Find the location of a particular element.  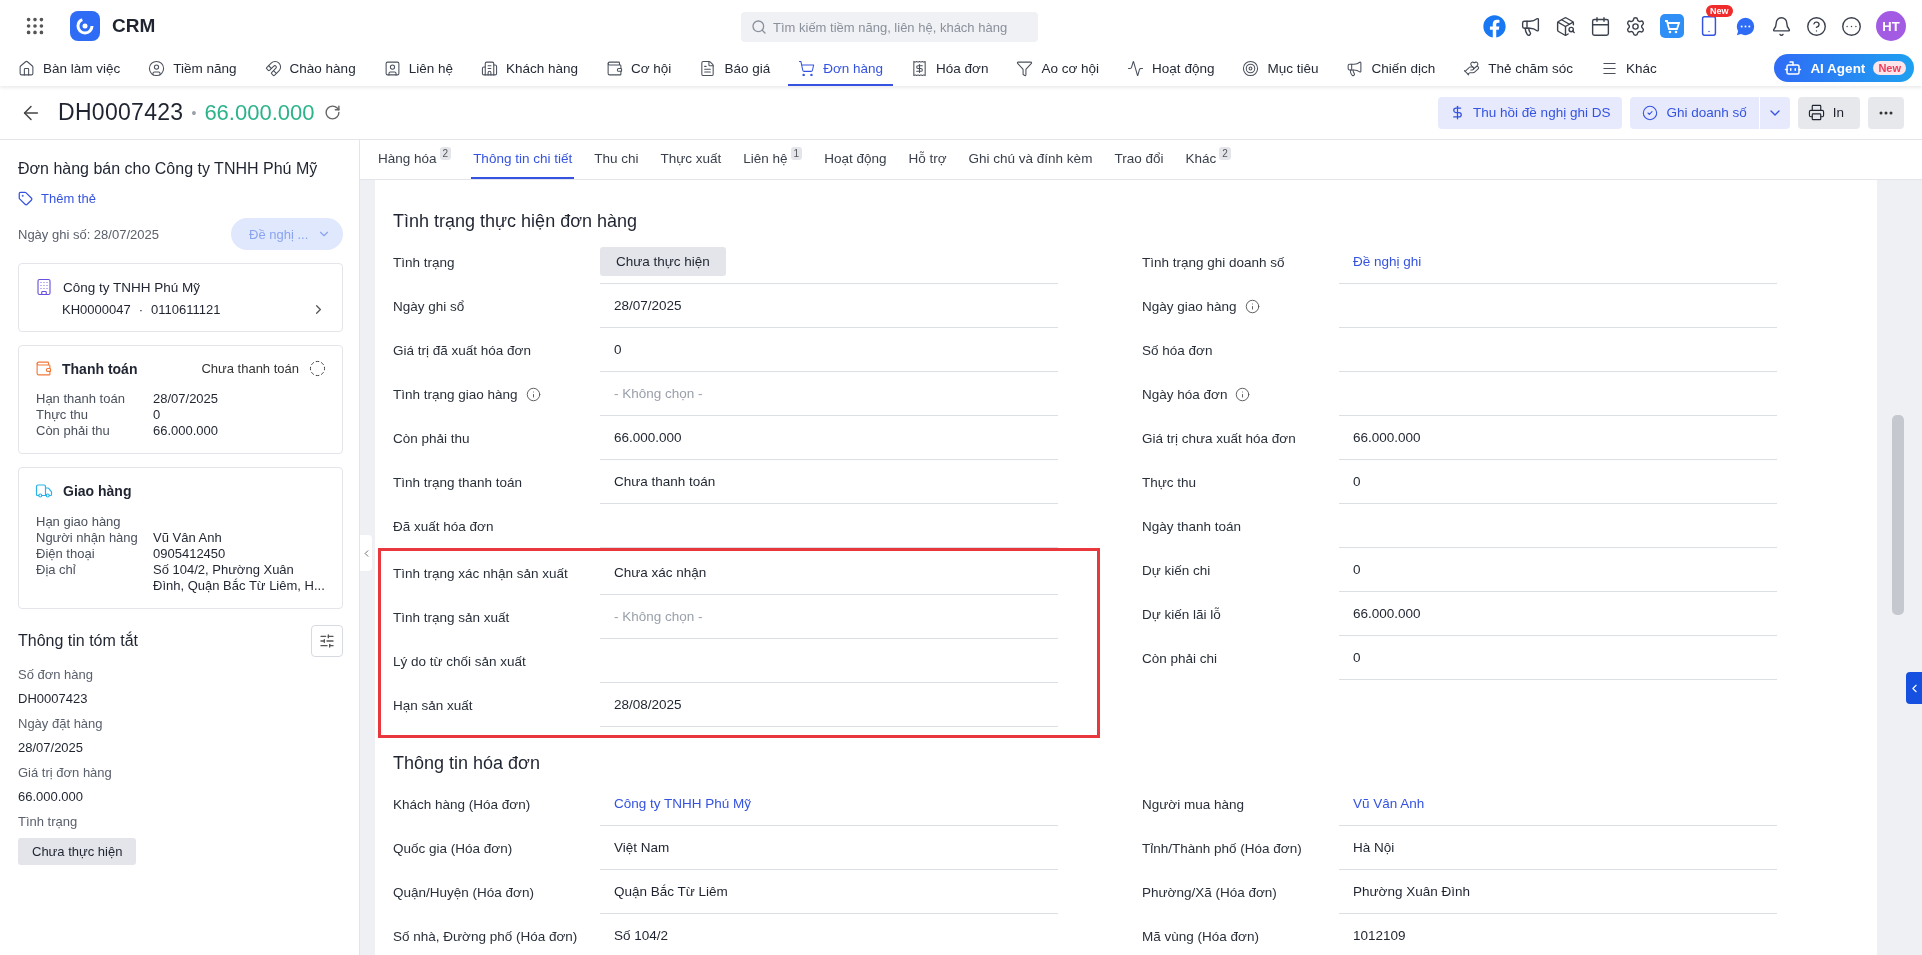

nav-item: Hoạt động is located at coordinates (1171, 69).